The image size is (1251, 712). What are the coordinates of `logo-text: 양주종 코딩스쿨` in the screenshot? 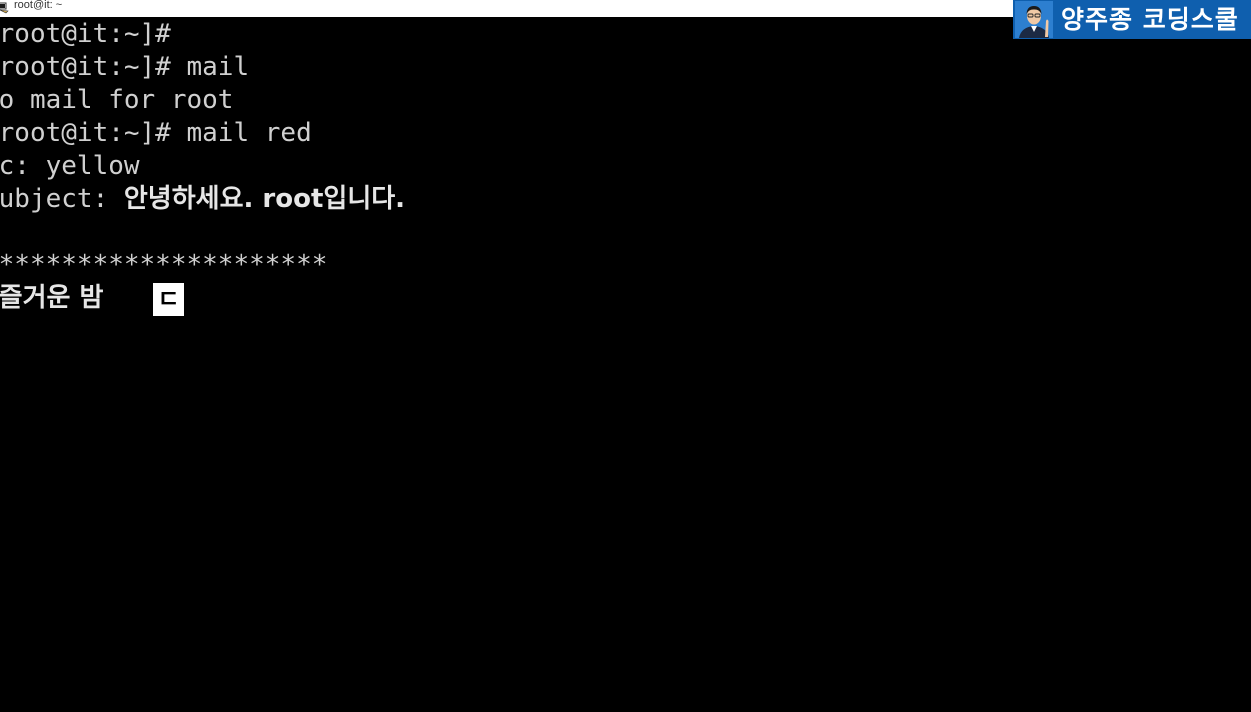 It's located at (1150, 19).